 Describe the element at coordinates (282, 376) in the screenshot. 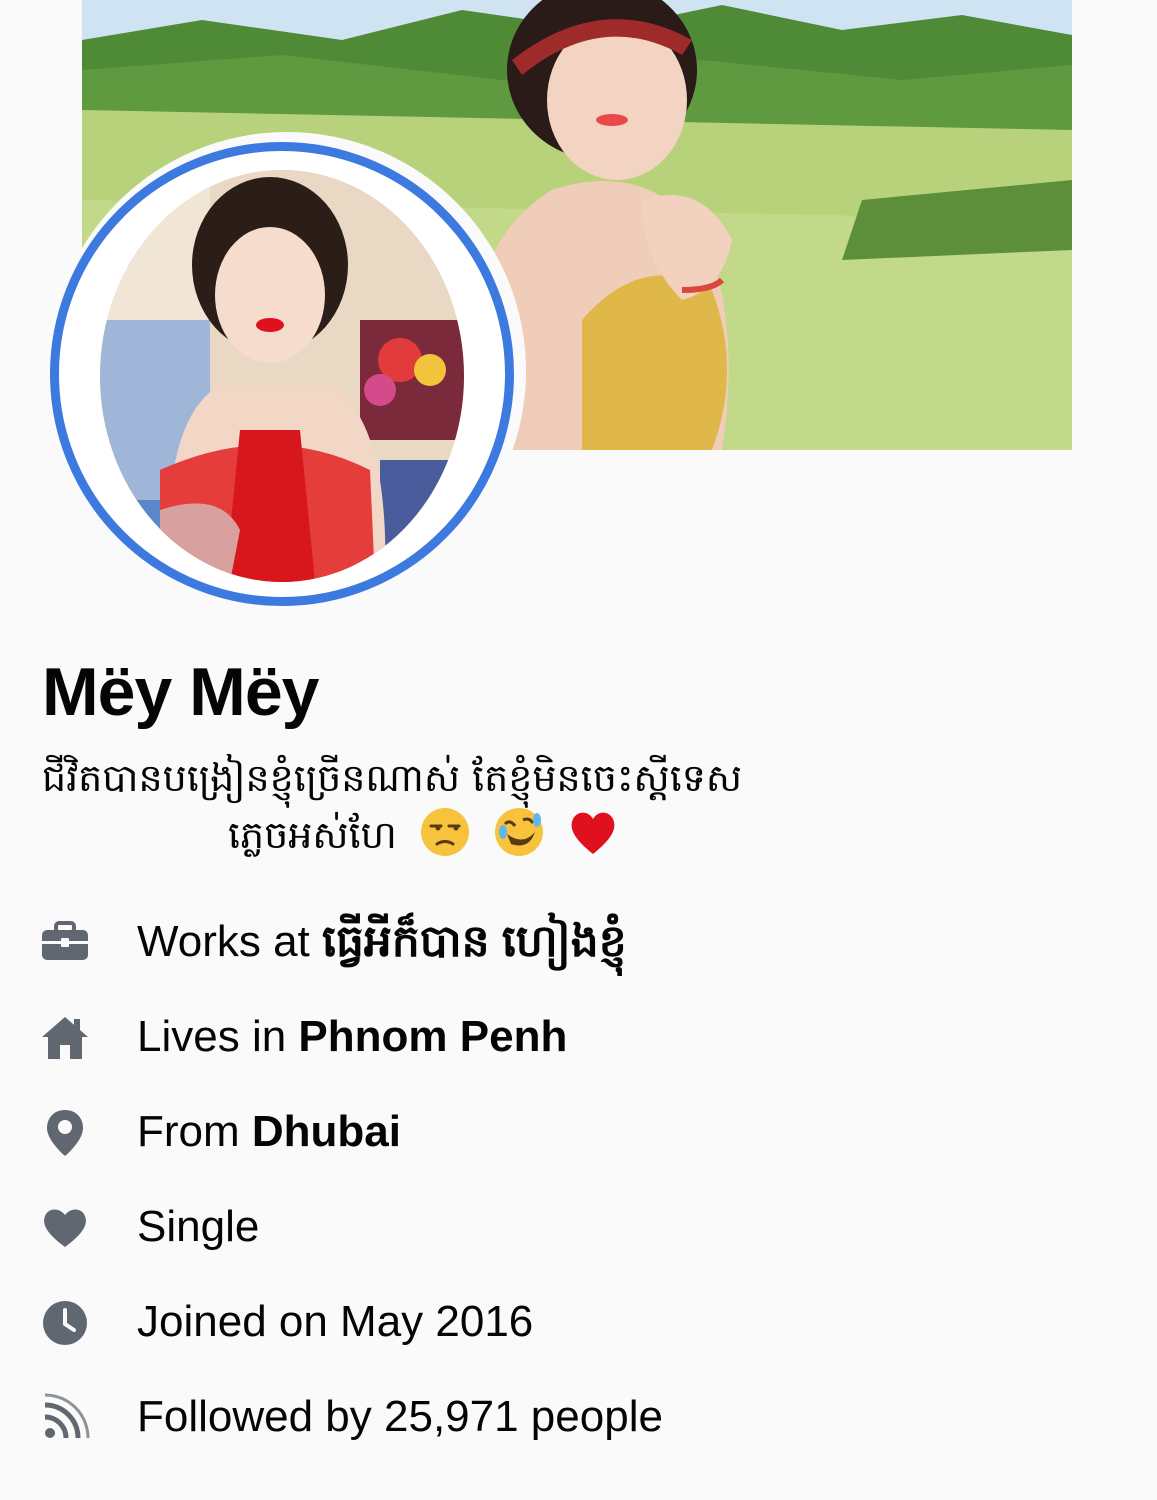

I see `avatar` at that location.